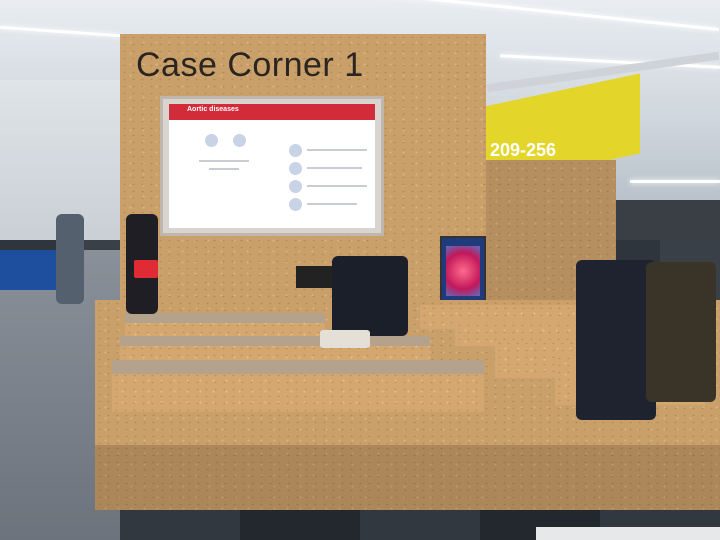  What do you see at coordinates (345, 339) in the screenshot?
I see `bag` at bounding box center [345, 339].